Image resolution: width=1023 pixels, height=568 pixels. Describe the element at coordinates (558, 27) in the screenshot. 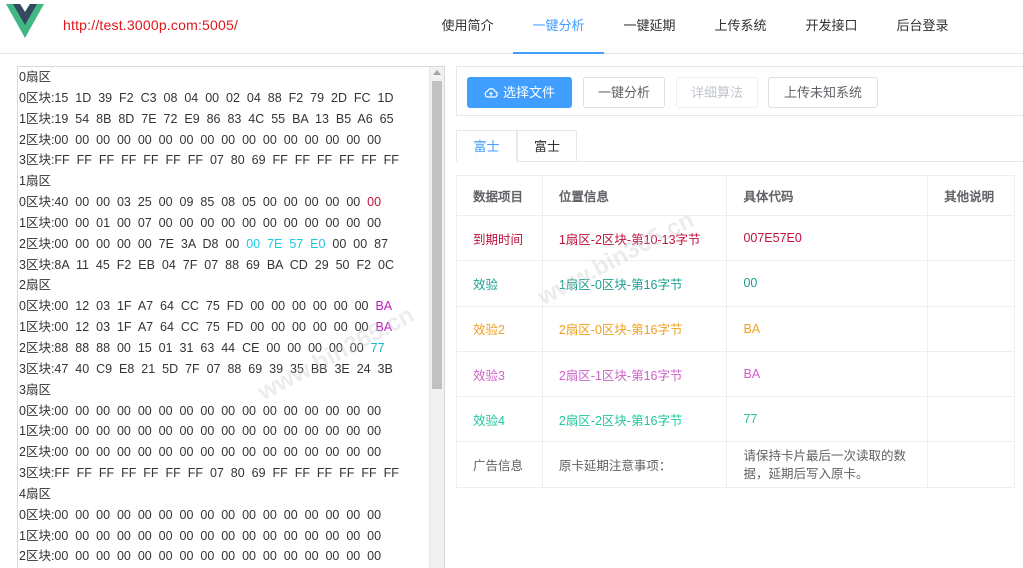

I see `nav-item-analyze: 一键分析` at that location.